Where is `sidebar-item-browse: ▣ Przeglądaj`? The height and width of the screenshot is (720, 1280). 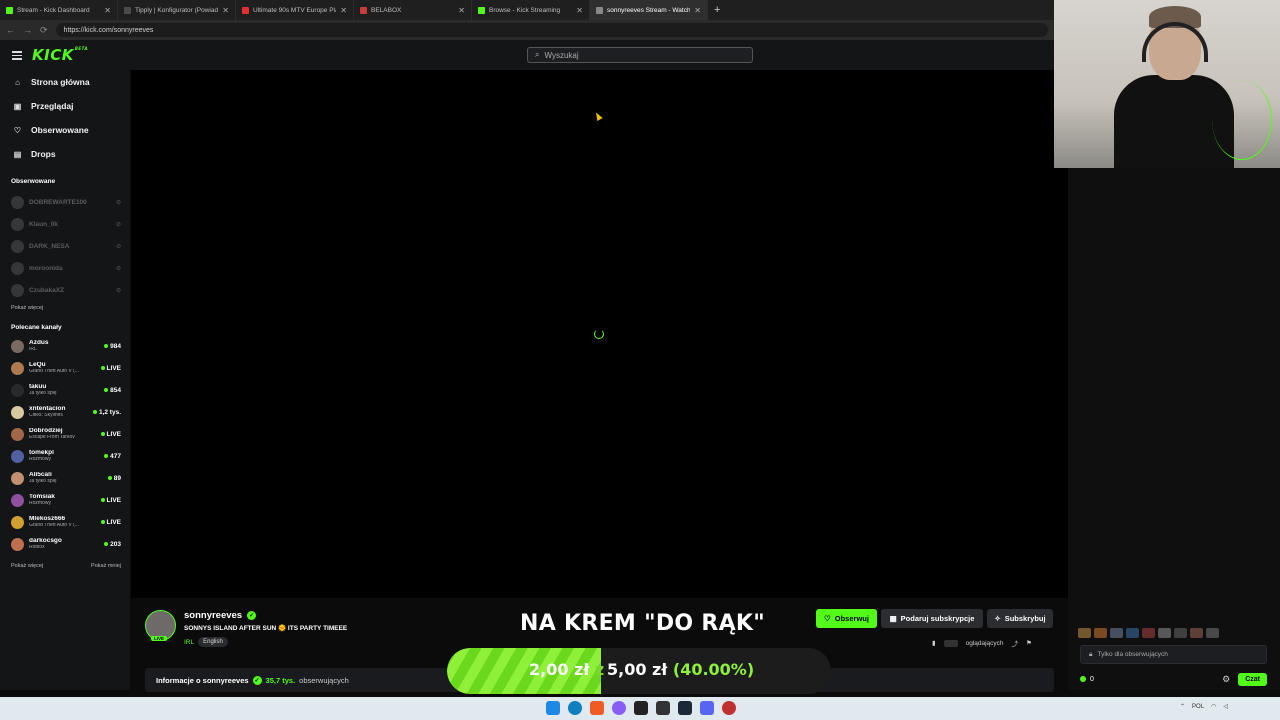
sidebar-item-browse: ▣ Przeglądaj is located at coordinates (65, 106).